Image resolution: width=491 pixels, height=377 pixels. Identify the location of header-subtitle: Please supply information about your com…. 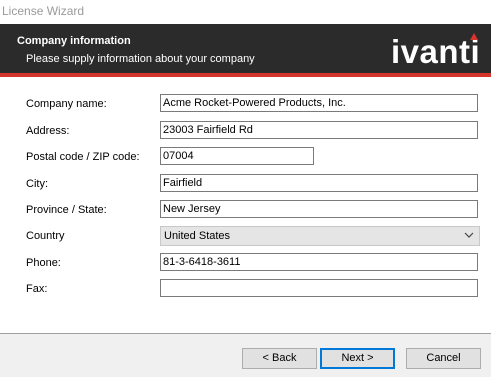
(140, 59).